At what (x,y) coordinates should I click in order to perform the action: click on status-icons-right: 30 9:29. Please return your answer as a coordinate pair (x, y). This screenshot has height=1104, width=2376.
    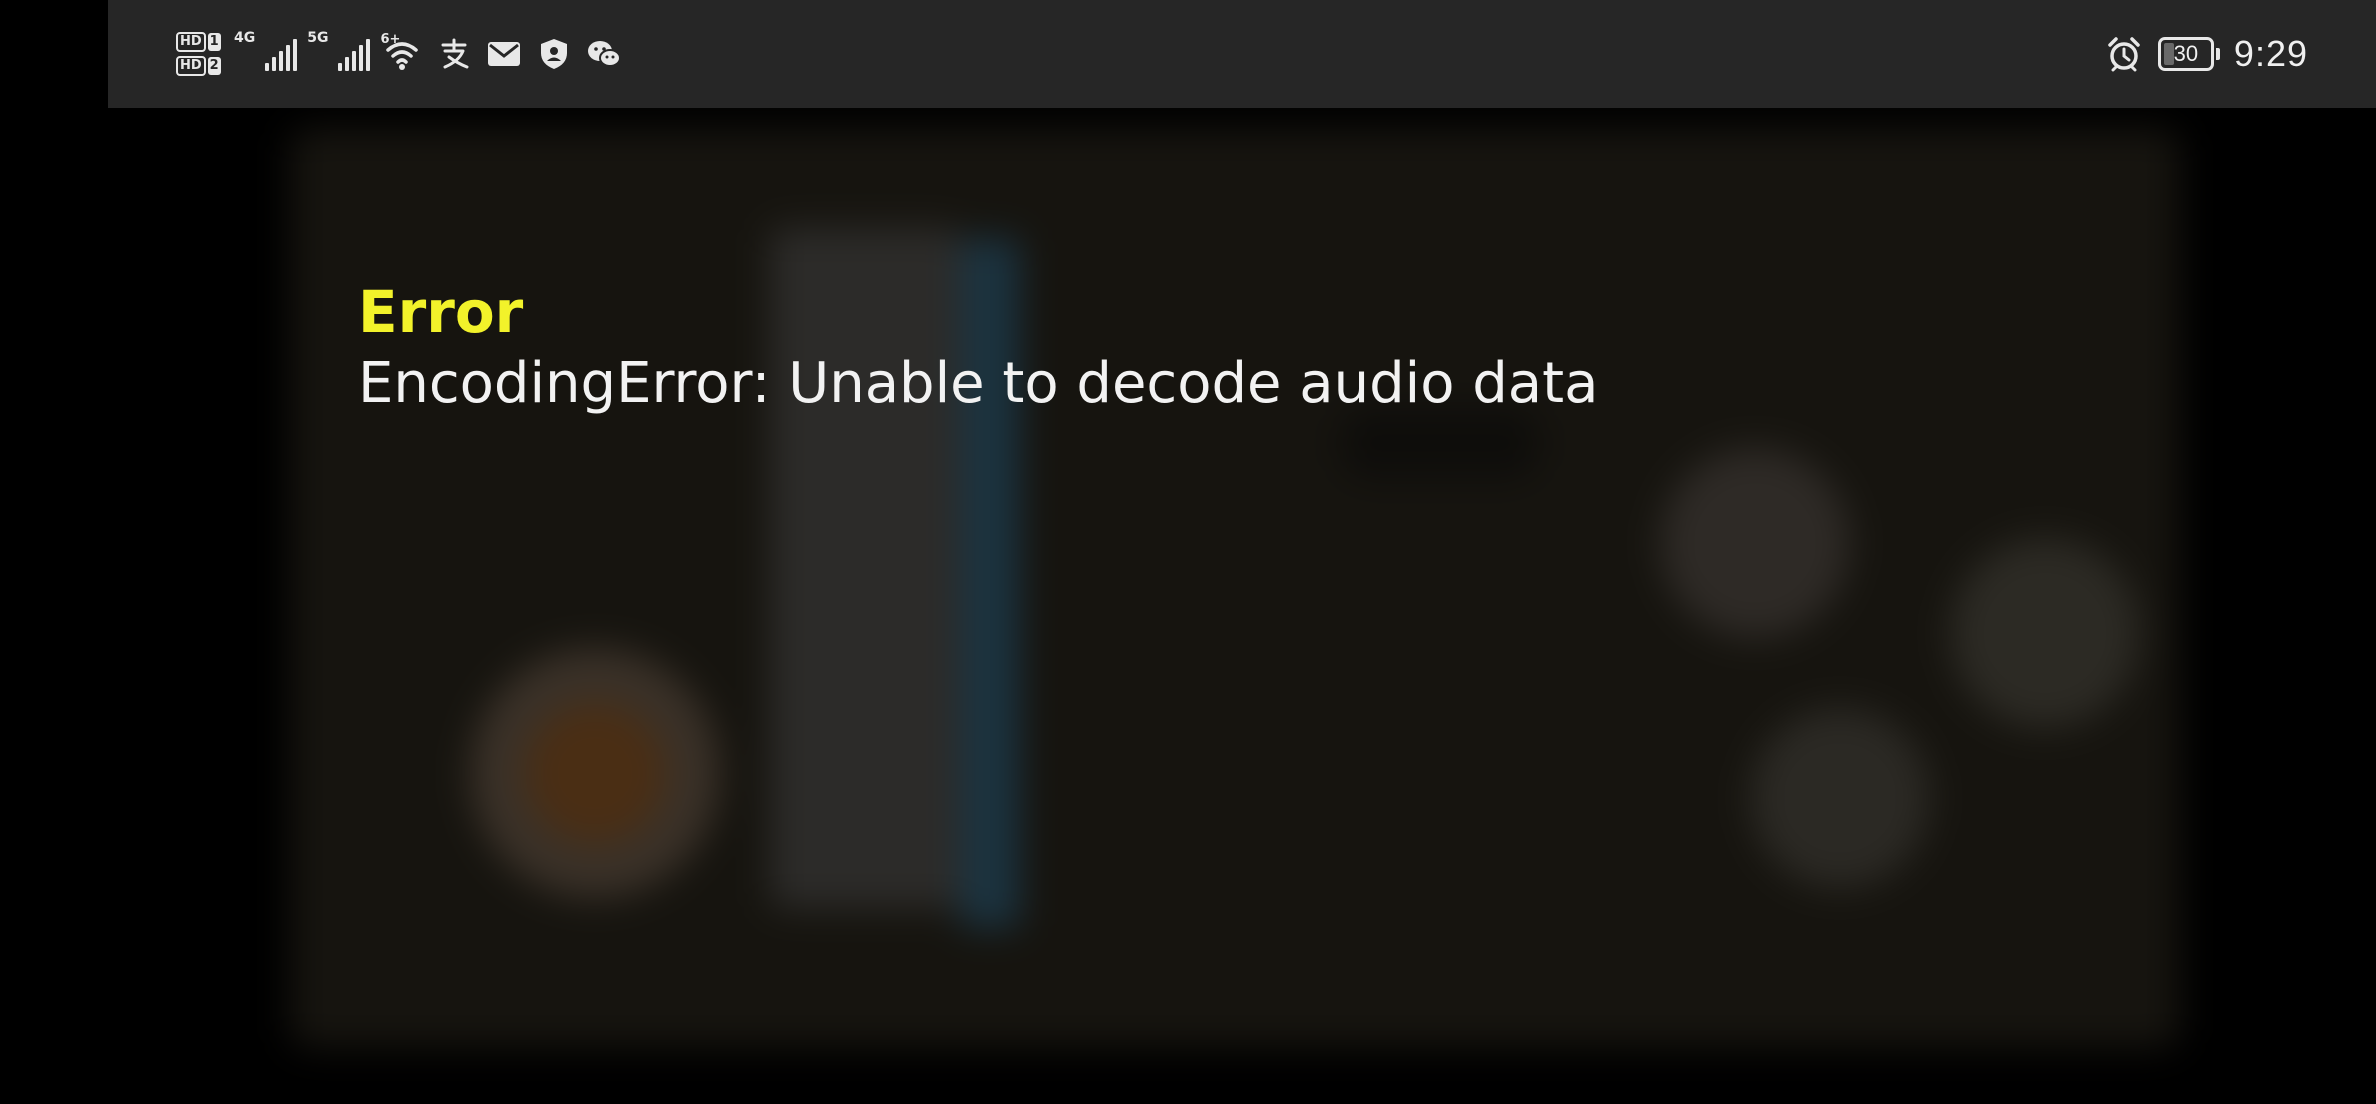
    Looking at the image, I should click on (2206, 54).